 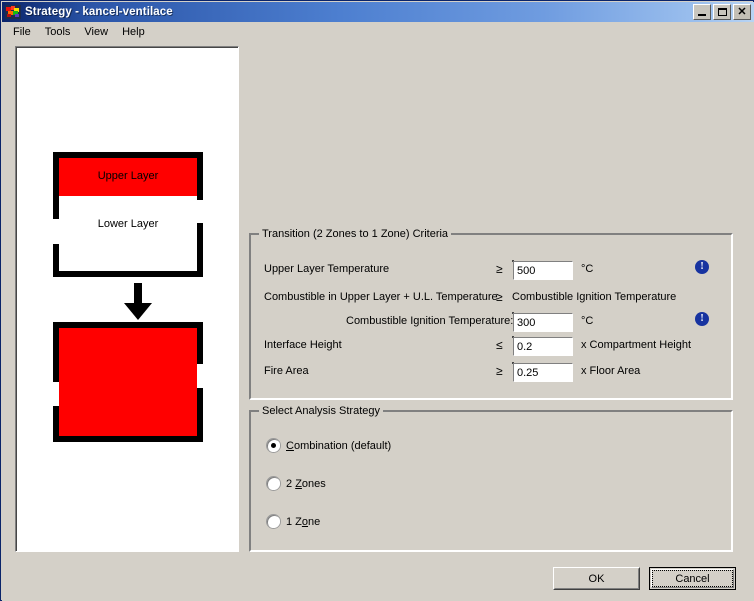 What do you see at coordinates (430, 321) in the screenshot?
I see `combustible-ignition-temp-label: Combustible Ignition Temperature:` at bounding box center [430, 321].